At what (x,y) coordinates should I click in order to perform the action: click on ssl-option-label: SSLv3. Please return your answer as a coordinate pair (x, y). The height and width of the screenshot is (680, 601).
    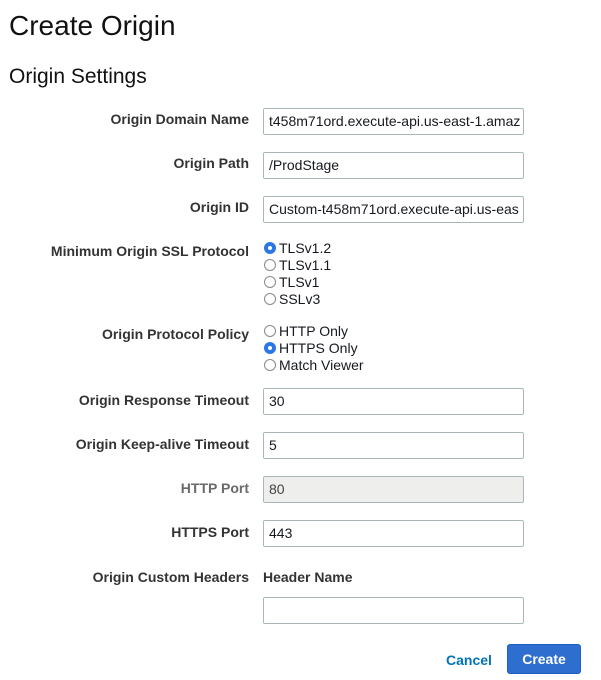
    Looking at the image, I should click on (300, 298).